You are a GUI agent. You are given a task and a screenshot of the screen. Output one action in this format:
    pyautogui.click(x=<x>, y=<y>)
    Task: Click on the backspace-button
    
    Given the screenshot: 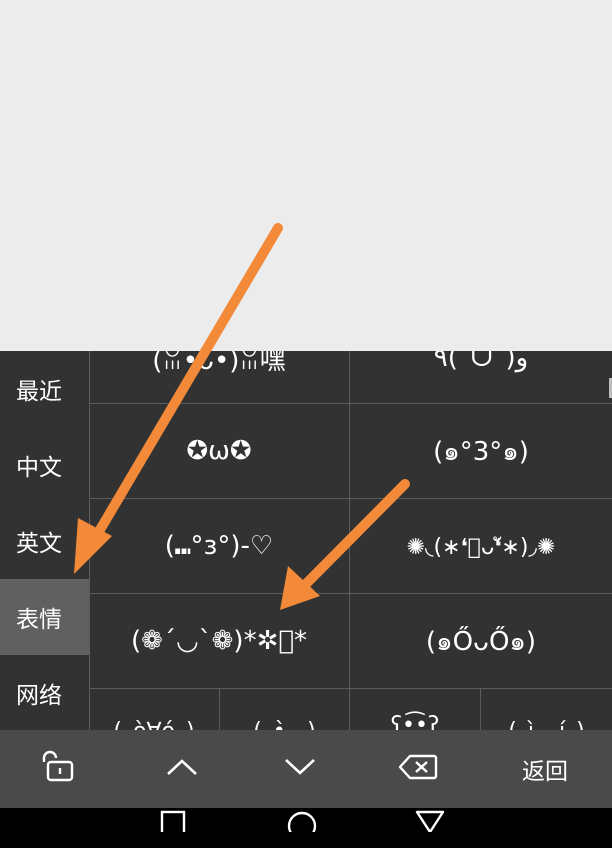 What is the action you would take?
    pyautogui.click(x=418, y=769)
    